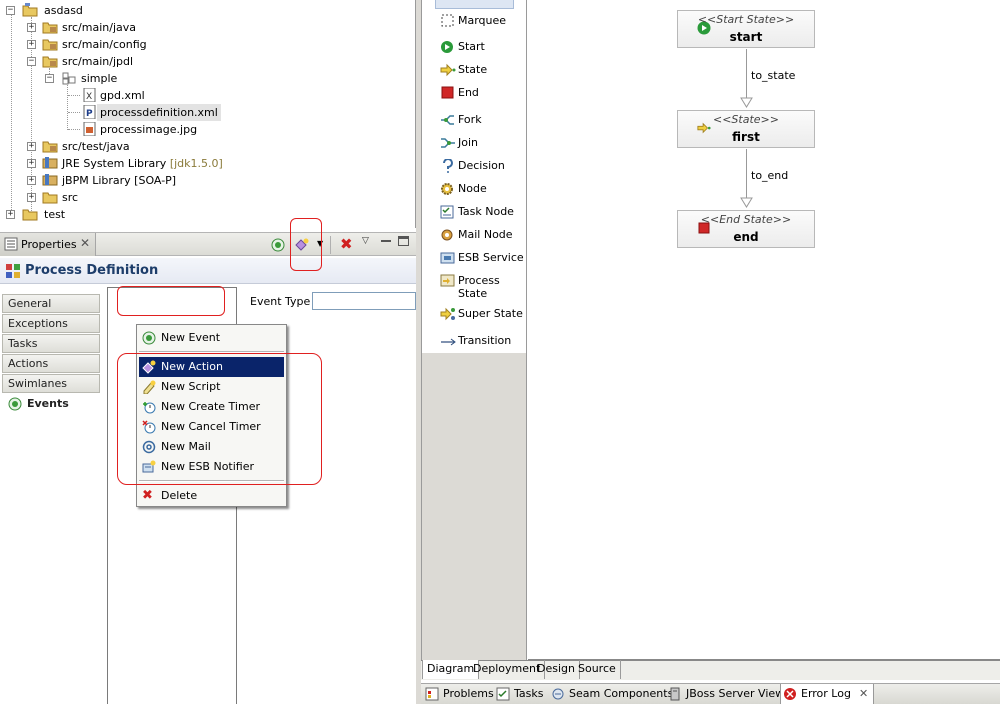  What do you see at coordinates (346, 244) in the screenshot?
I see `delete-toolbar-icon: ✖` at bounding box center [346, 244].